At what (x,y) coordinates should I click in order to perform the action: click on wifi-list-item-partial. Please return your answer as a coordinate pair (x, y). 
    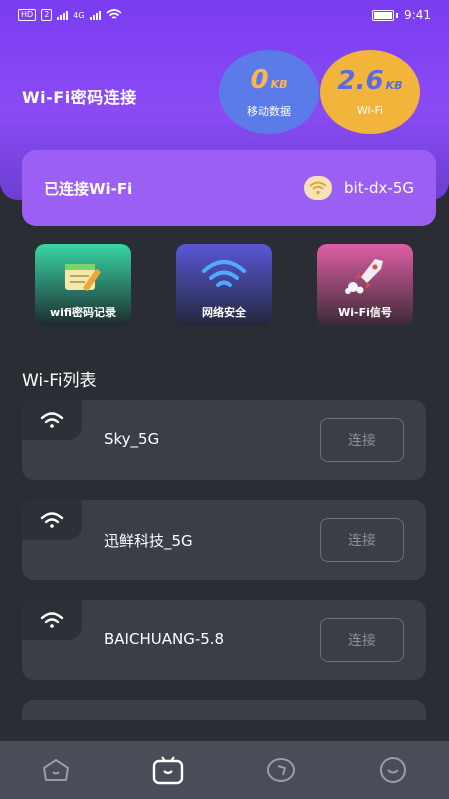
    Looking at the image, I should click on (224, 710).